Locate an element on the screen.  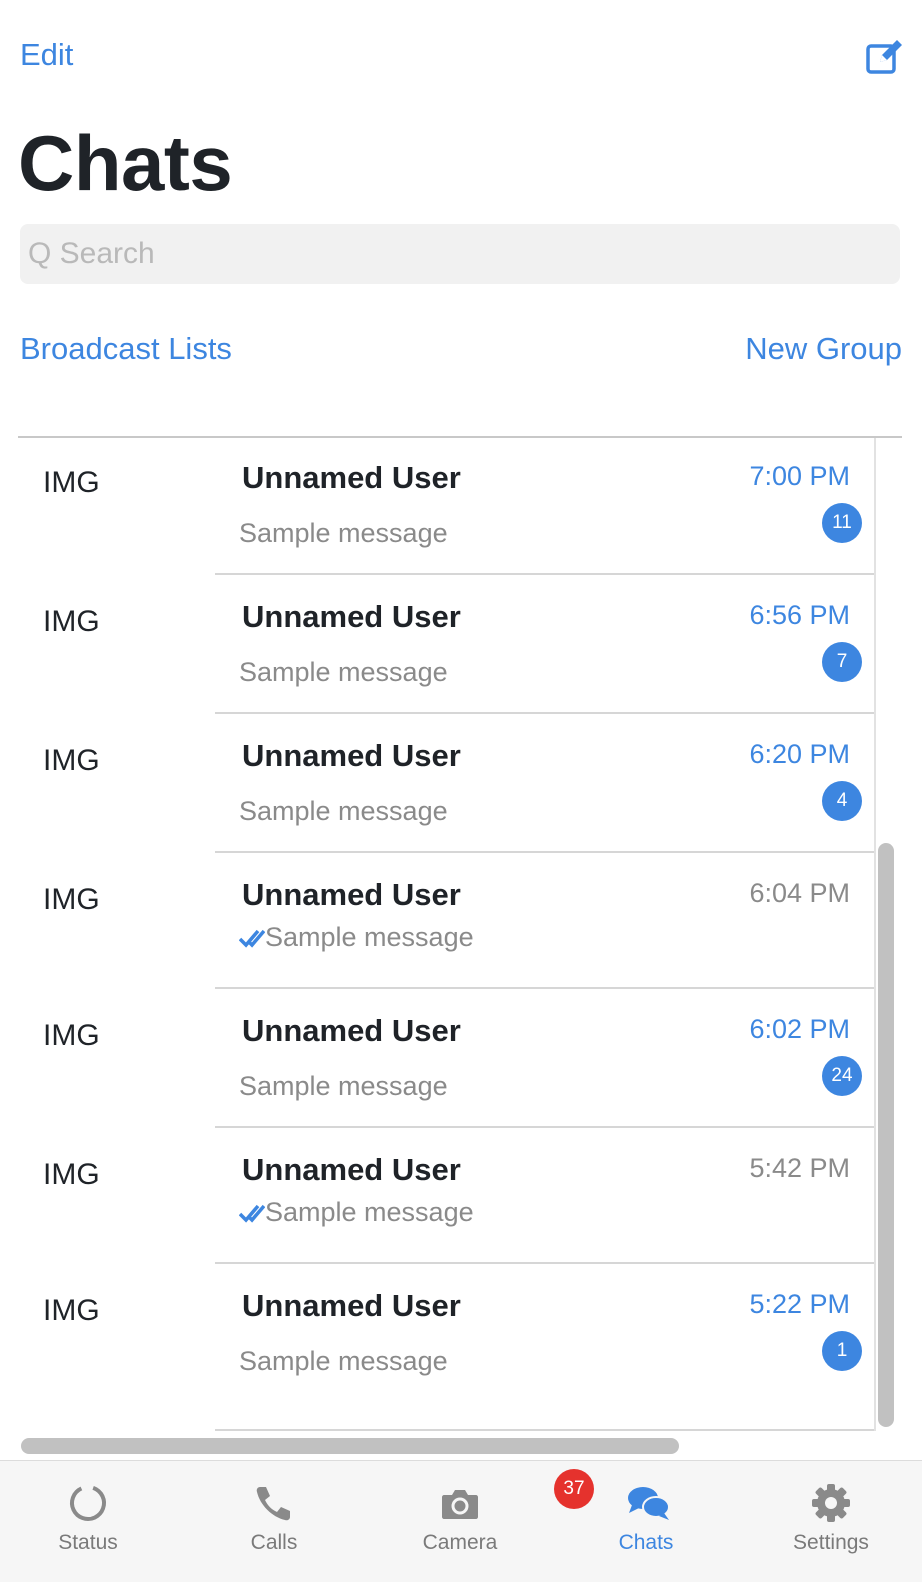
tab-calls: Calls is located at coordinates (274, 1521).